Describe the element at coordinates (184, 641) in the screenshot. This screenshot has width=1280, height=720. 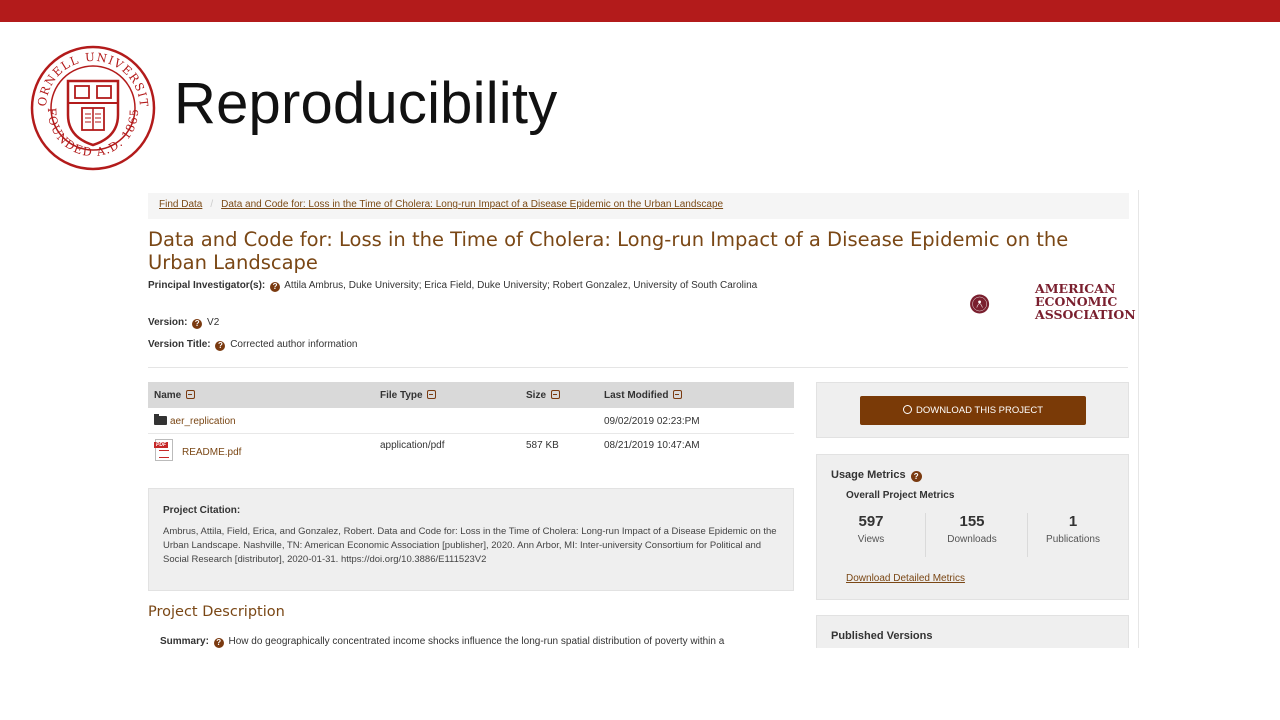
I see `summary-label: Summary:` at that location.